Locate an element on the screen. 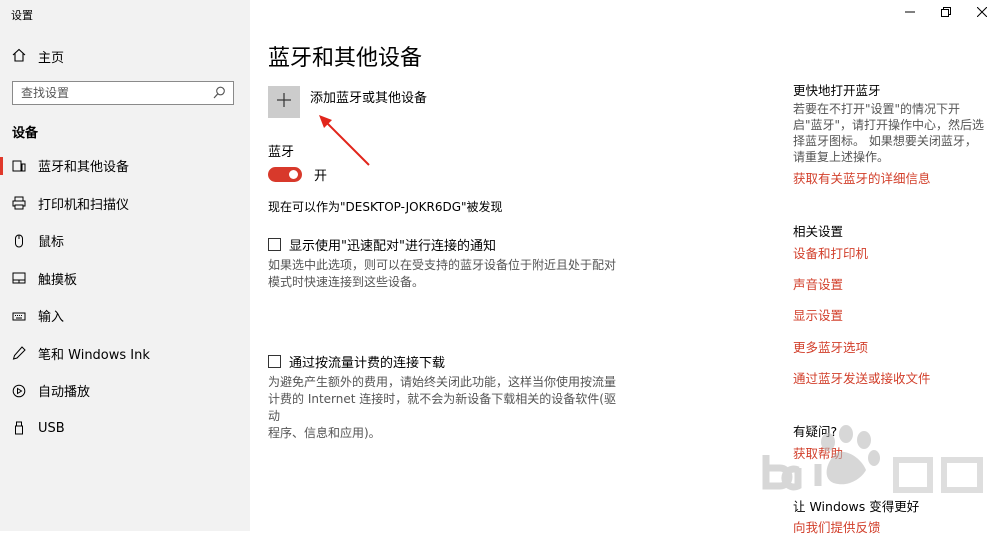 The image size is (1000, 536). window-title: 设置 is located at coordinates (22, 15).